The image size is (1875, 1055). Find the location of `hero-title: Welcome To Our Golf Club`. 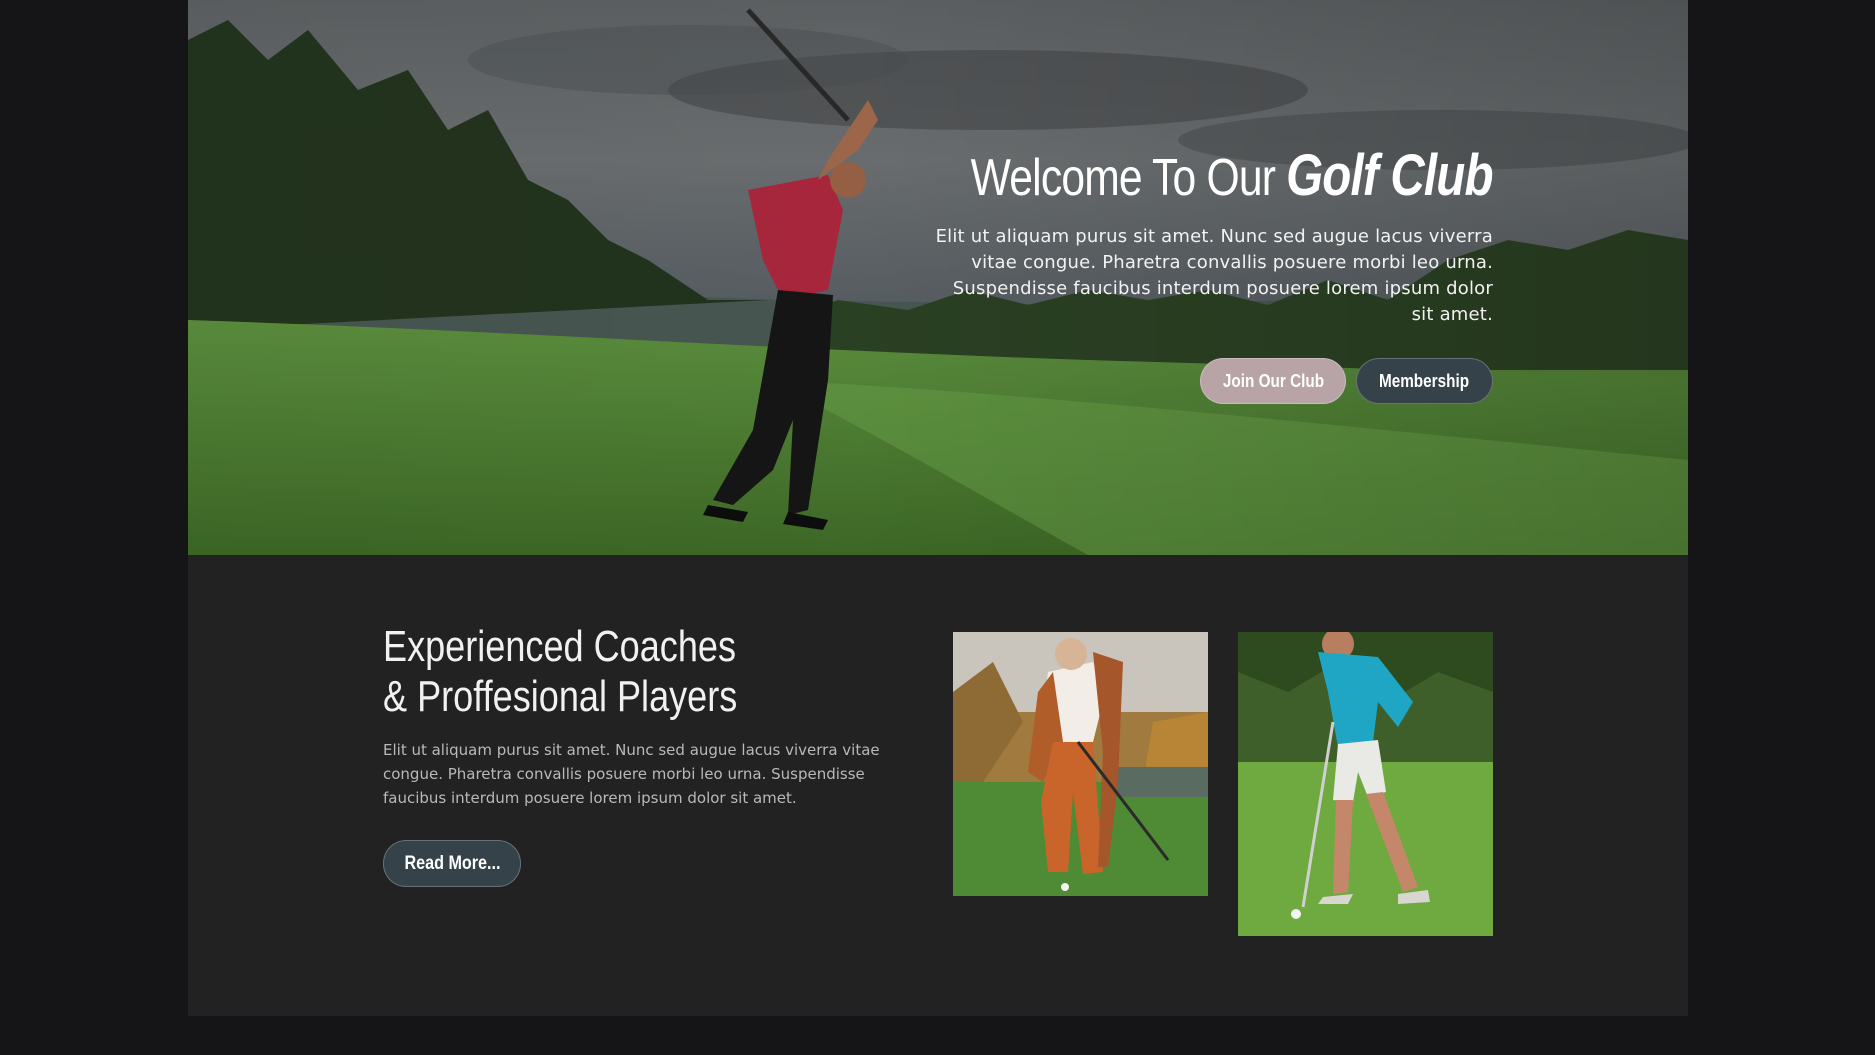

hero-title: Welcome To Our Golf Club is located at coordinates (1232, 175).